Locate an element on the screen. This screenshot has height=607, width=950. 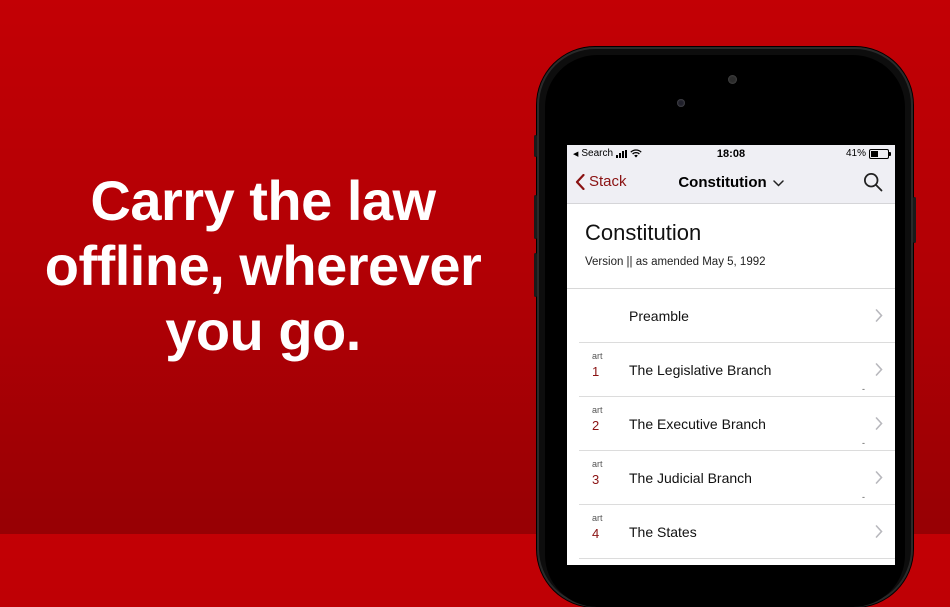
item-number: 2 is located at coordinates (596, 425).